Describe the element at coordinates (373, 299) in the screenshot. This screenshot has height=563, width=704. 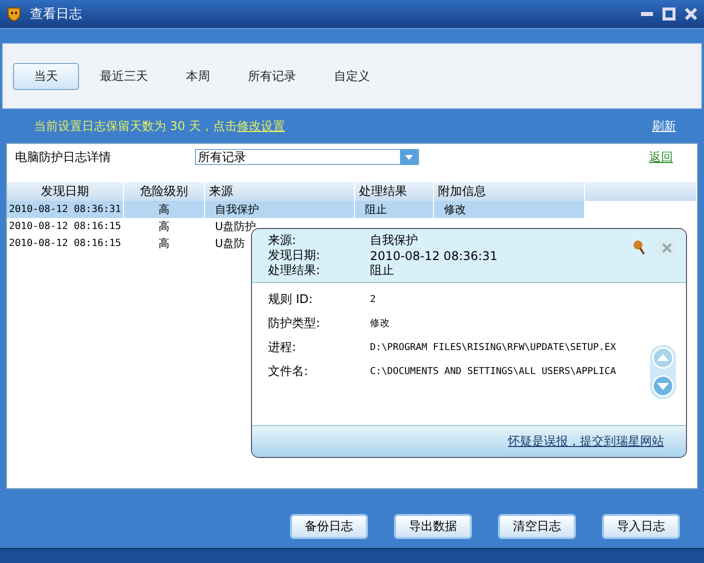
I see `field-value: 2` at that location.